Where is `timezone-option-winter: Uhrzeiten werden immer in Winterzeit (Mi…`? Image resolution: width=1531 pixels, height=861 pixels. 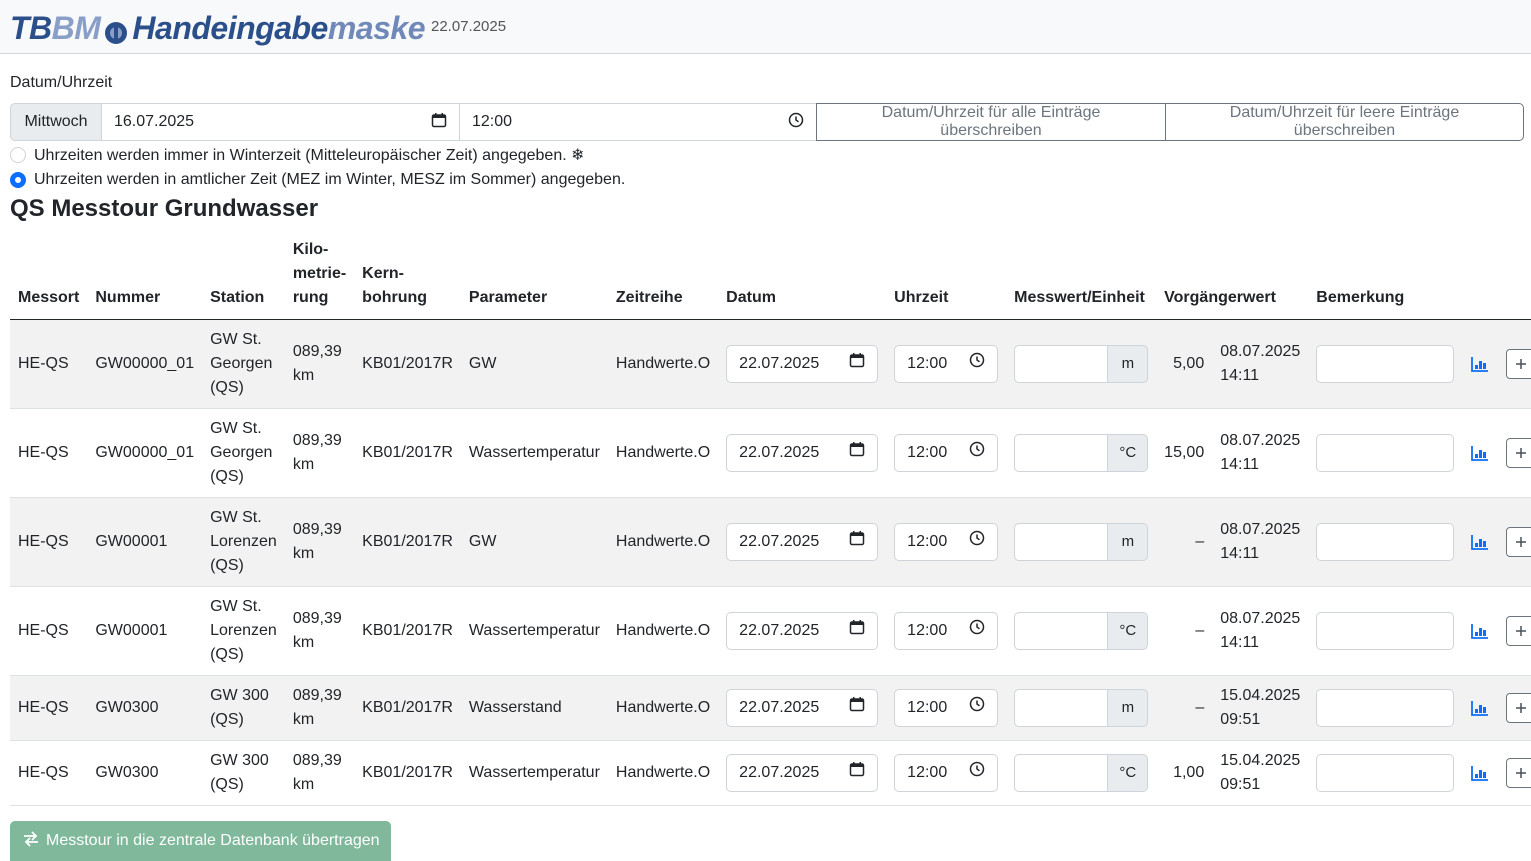 timezone-option-winter: Uhrzeiten werden immer in Winterzeit (Mi… is located at coordinates (297, 155).